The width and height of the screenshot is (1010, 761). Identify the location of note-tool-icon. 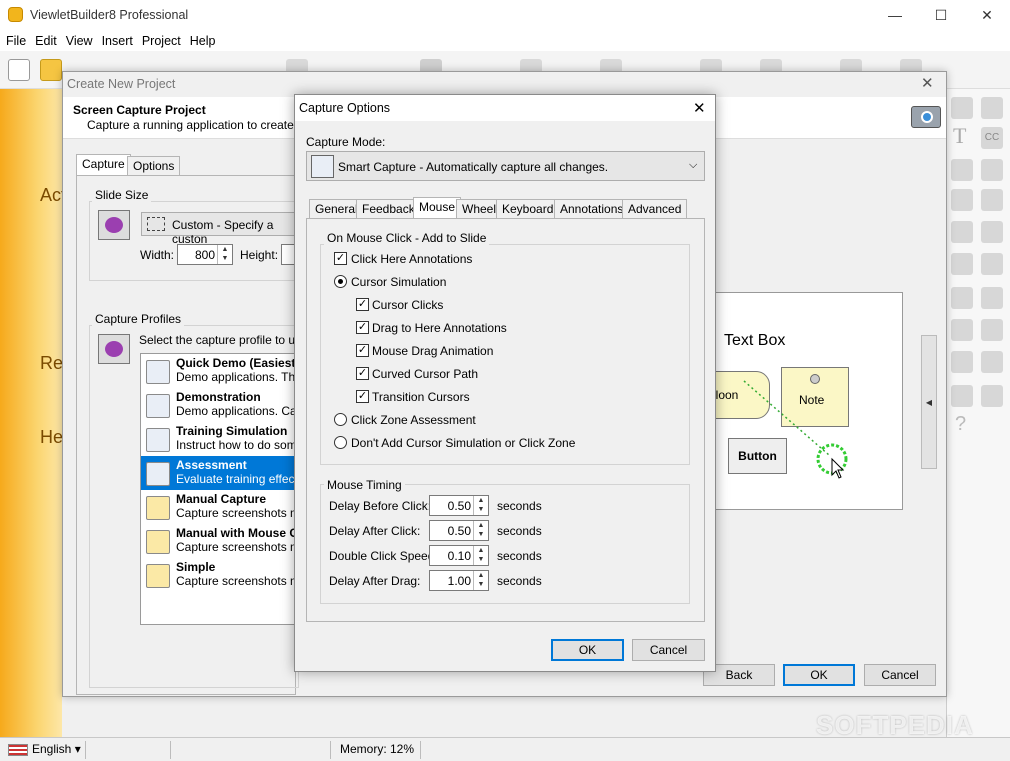
(992, 108).